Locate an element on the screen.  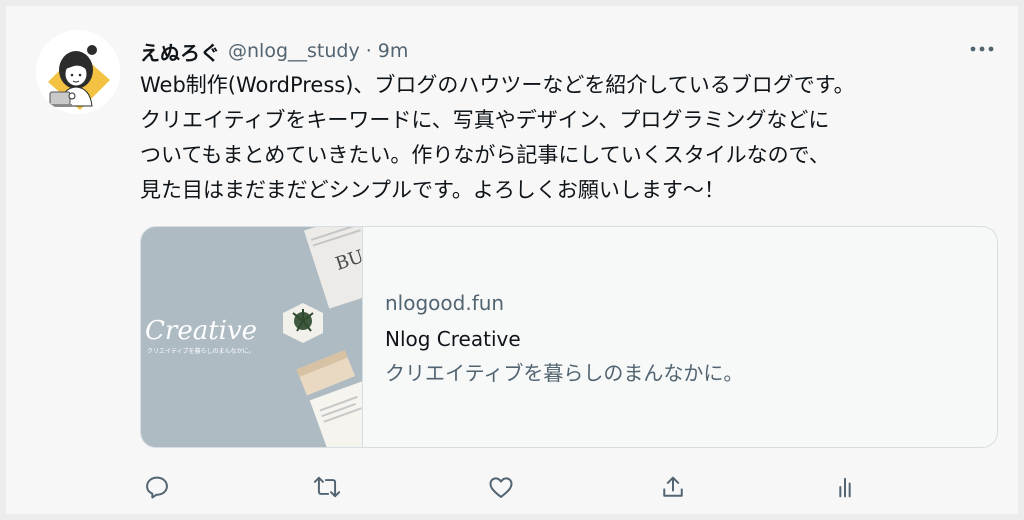
avatar is located at coordinates (78, 72).